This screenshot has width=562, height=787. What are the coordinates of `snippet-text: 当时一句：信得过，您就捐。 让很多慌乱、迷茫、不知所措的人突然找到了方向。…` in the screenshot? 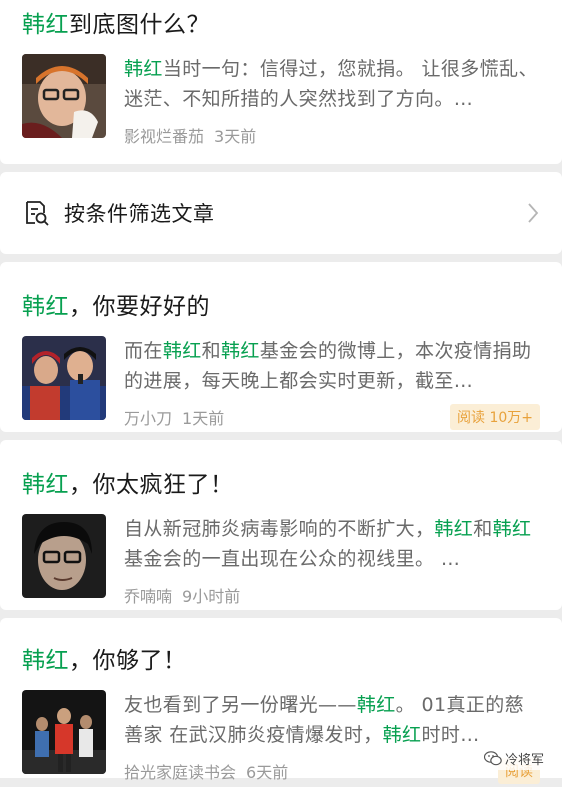 It's located at (331, 84).